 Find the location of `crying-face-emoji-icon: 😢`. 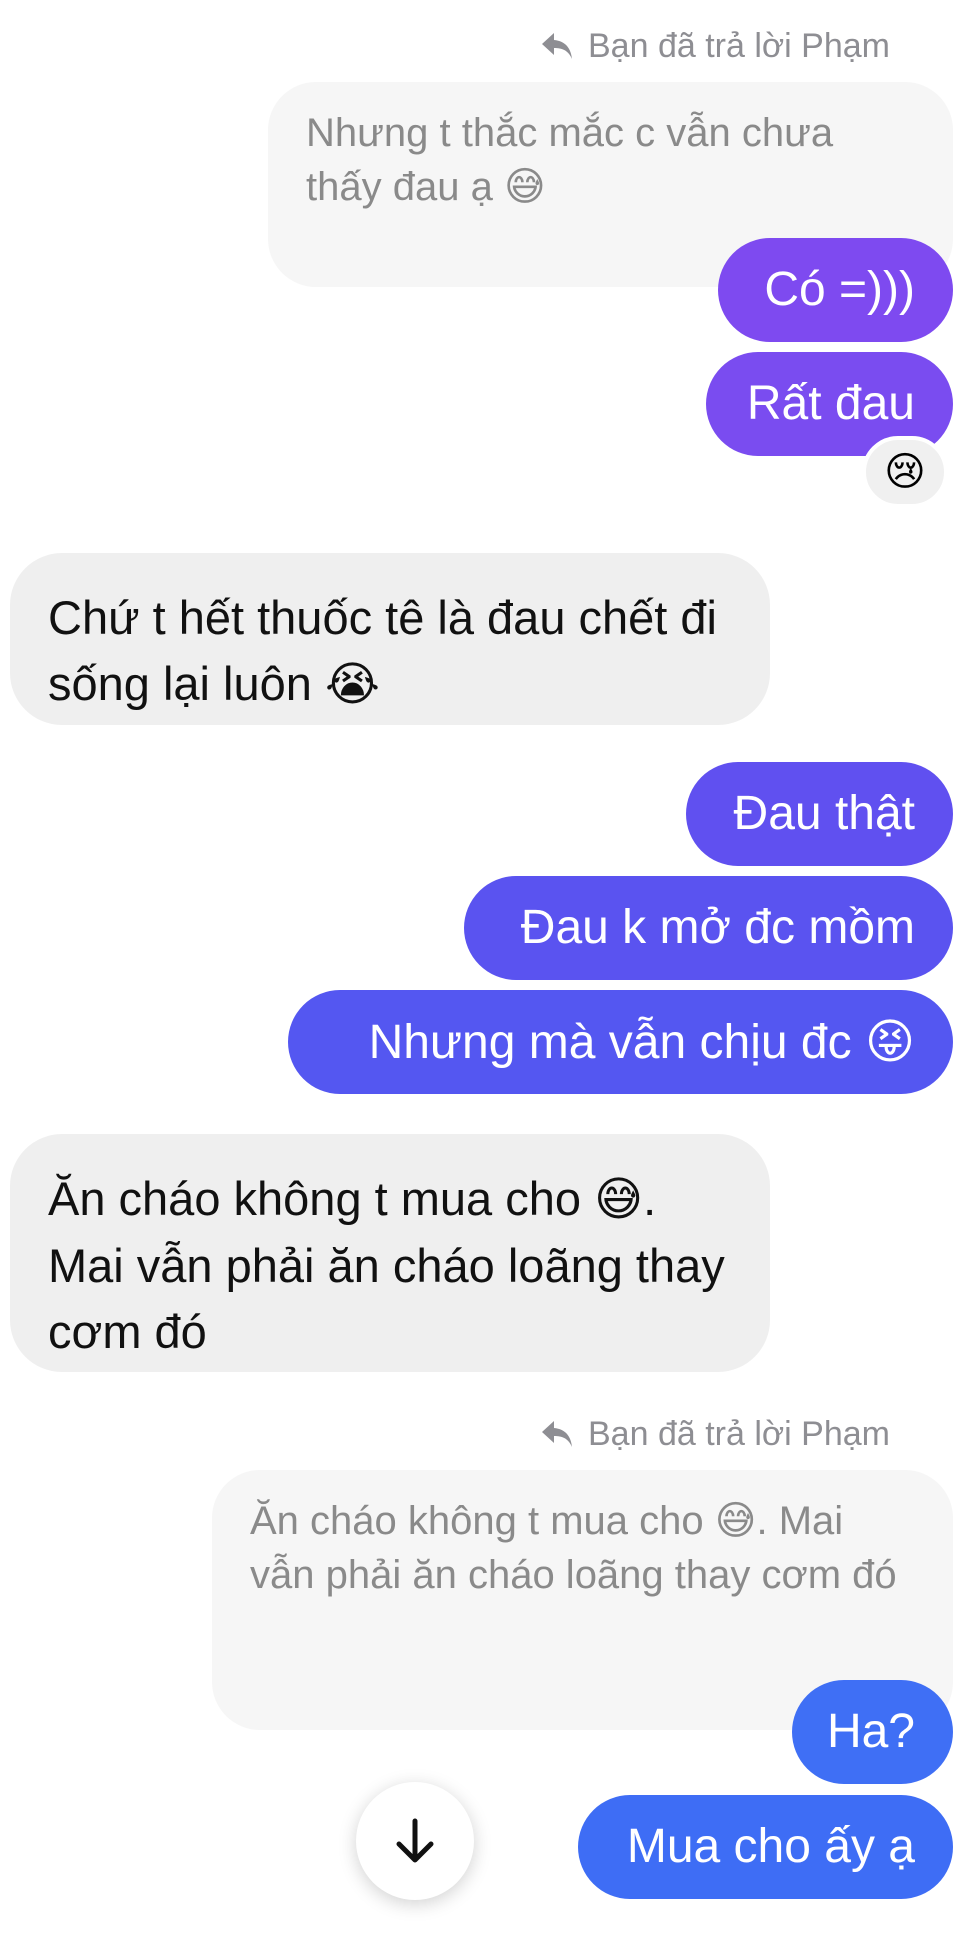

crying-face-emoji-icon: 😢 is located at coordinates (905, 472).